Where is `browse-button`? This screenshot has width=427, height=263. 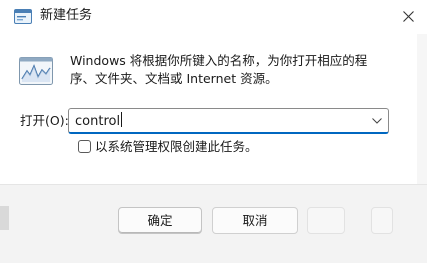 browse-button is located at coordinates (326, 220).